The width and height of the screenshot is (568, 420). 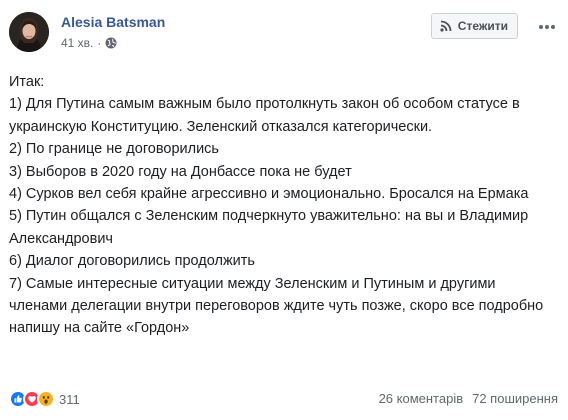 I want to click on wow-reaction-icon, so click(x=46, y=399).